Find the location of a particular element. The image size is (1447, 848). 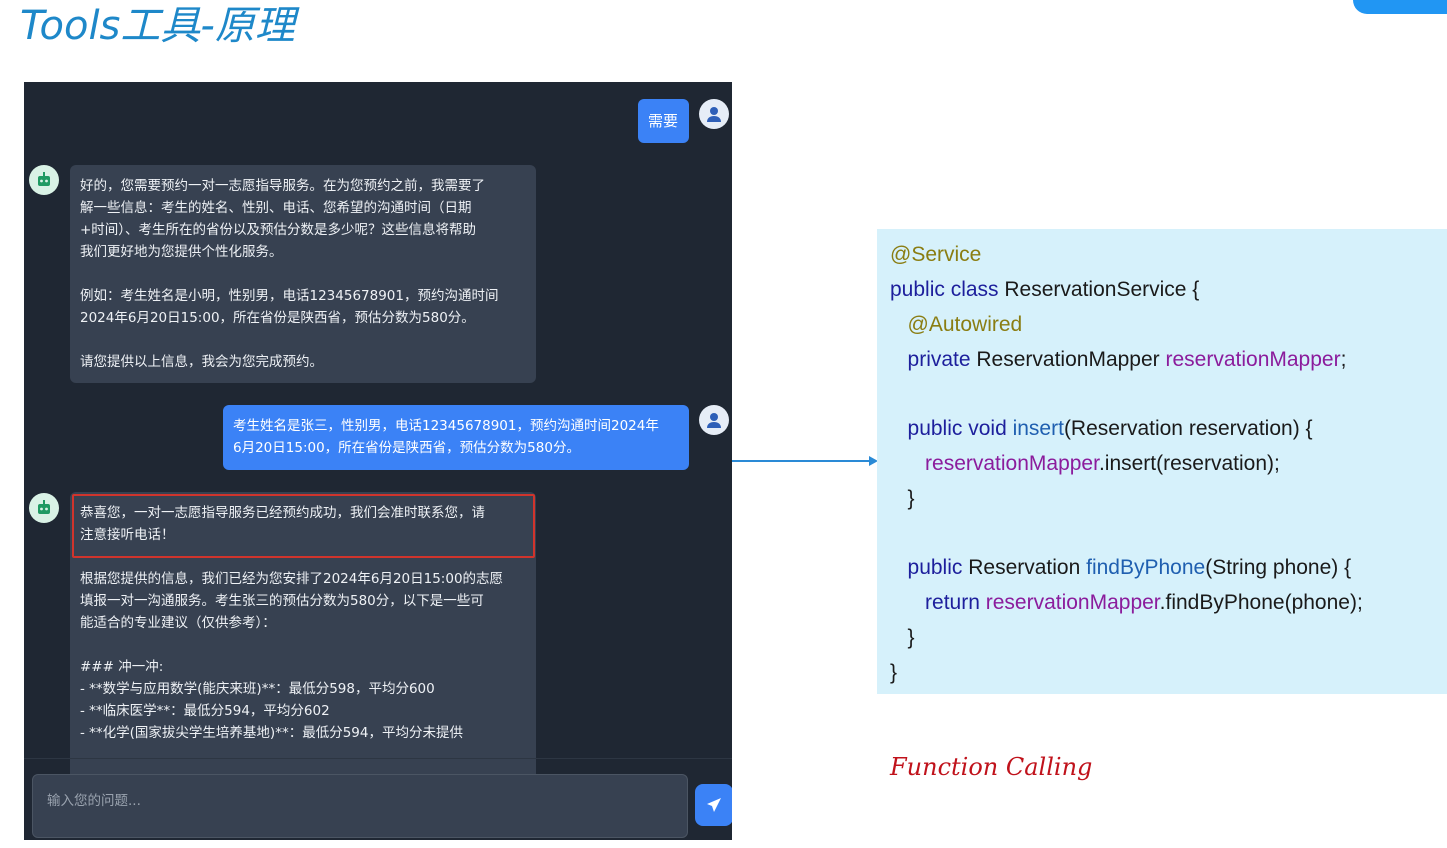

code-token: findByPhone is located at coordinates (1146, 567).